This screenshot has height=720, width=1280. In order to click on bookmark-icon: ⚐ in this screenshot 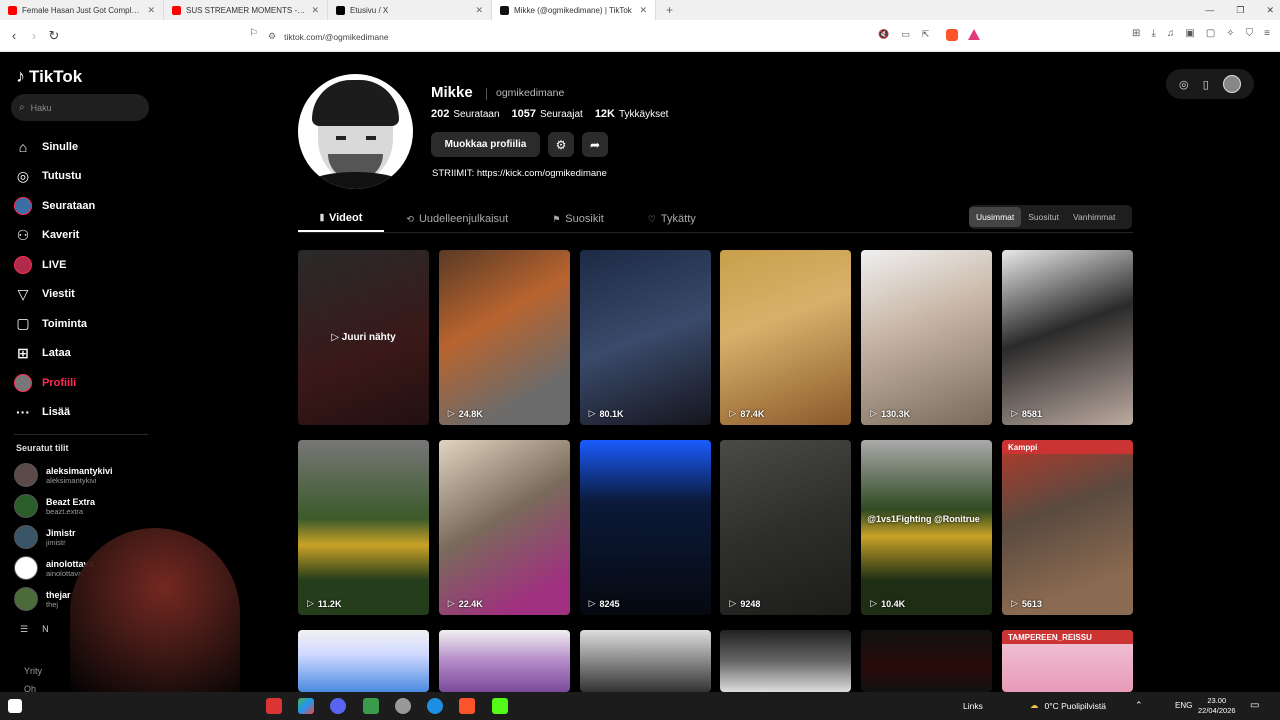, I will do `click(253, 33)`.